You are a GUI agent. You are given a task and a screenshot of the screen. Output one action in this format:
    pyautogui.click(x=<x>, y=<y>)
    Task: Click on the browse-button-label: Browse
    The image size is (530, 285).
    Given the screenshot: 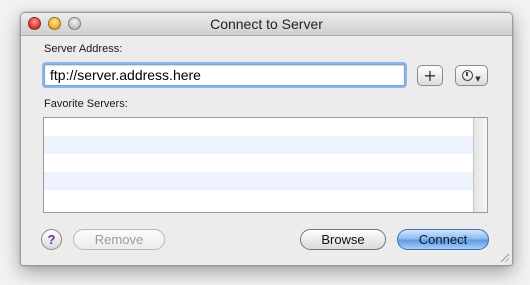 What is the action you would take?
    pyautogui.click(x=343, y=239)
    